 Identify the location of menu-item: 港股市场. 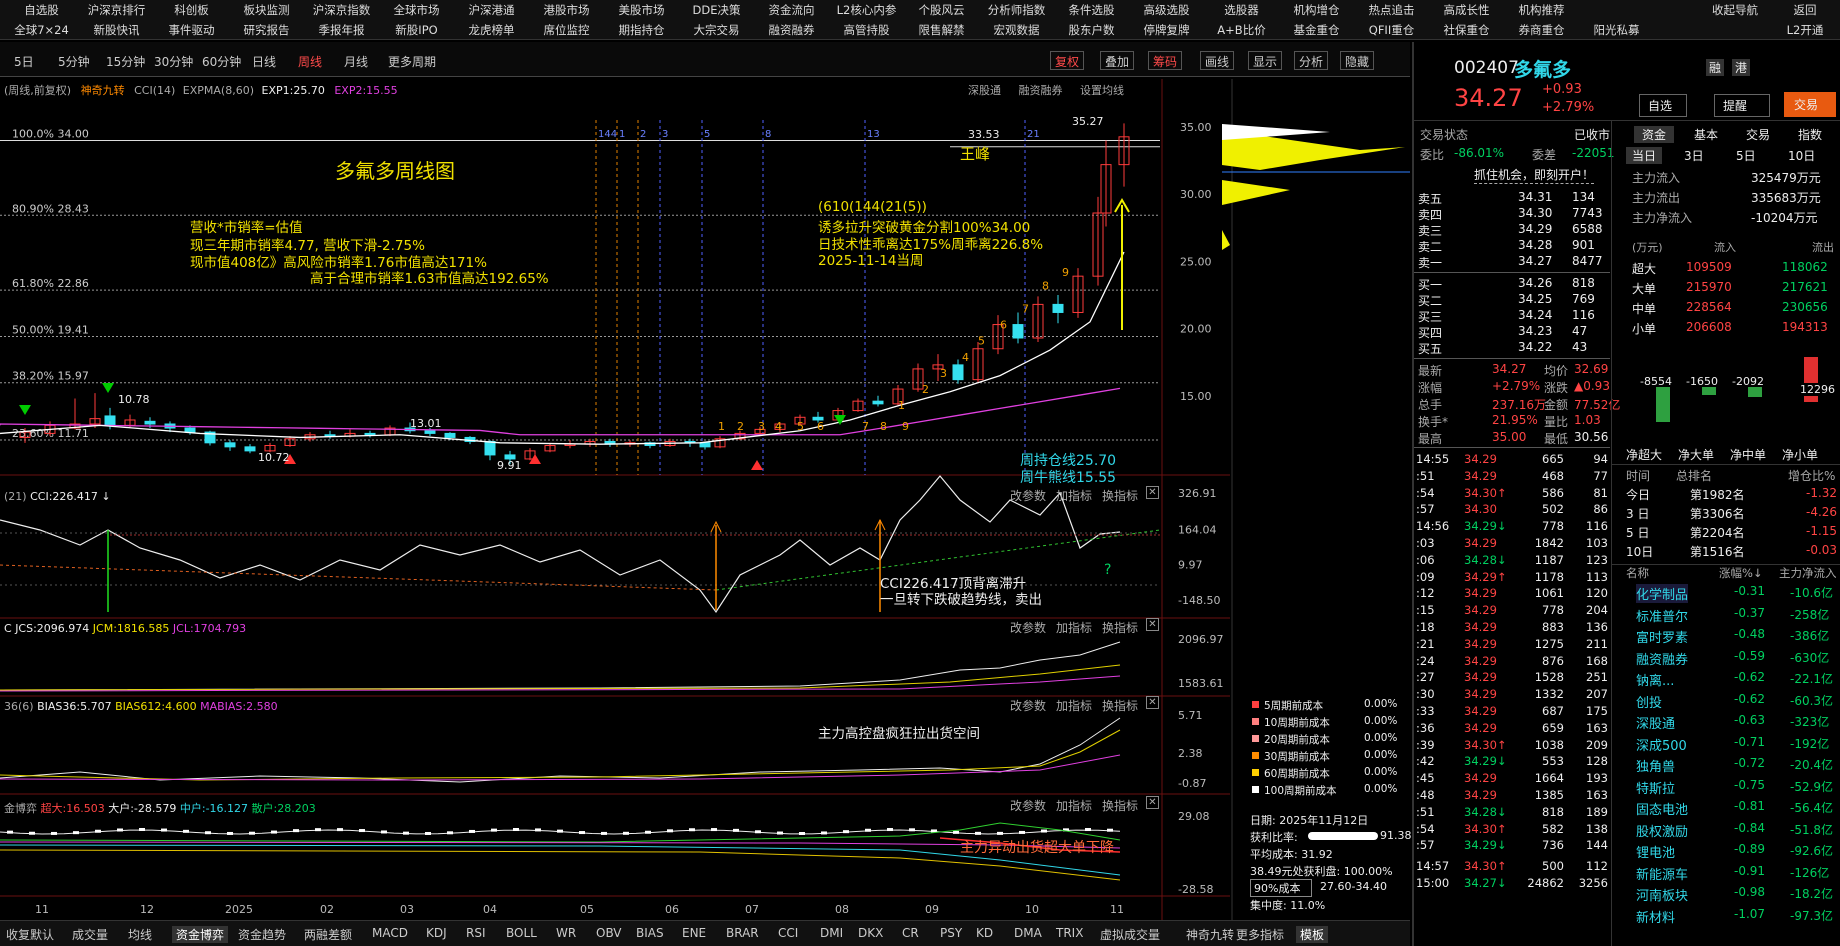
(566, 10).